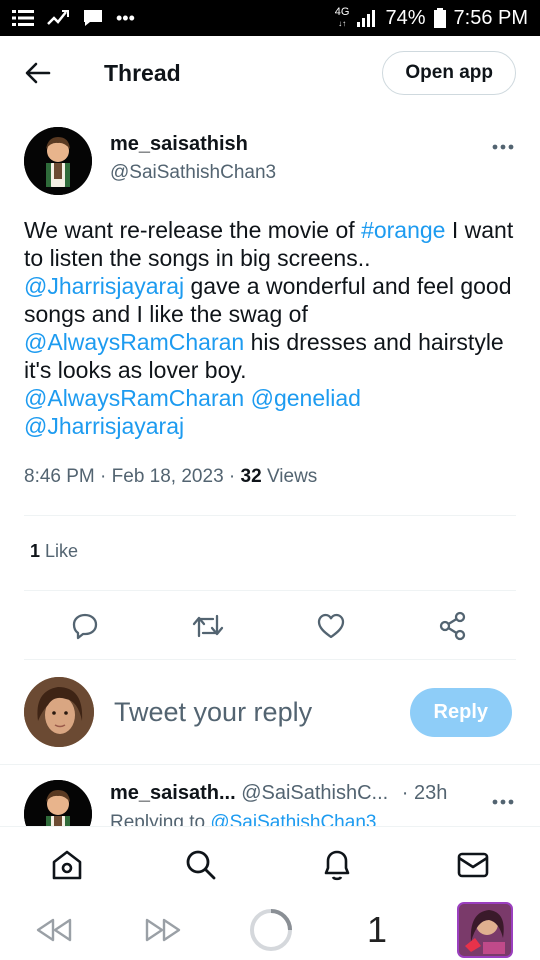 The width and height of the screenshot is (540, 960). I want to click on avatar-image, so click(58, 161).